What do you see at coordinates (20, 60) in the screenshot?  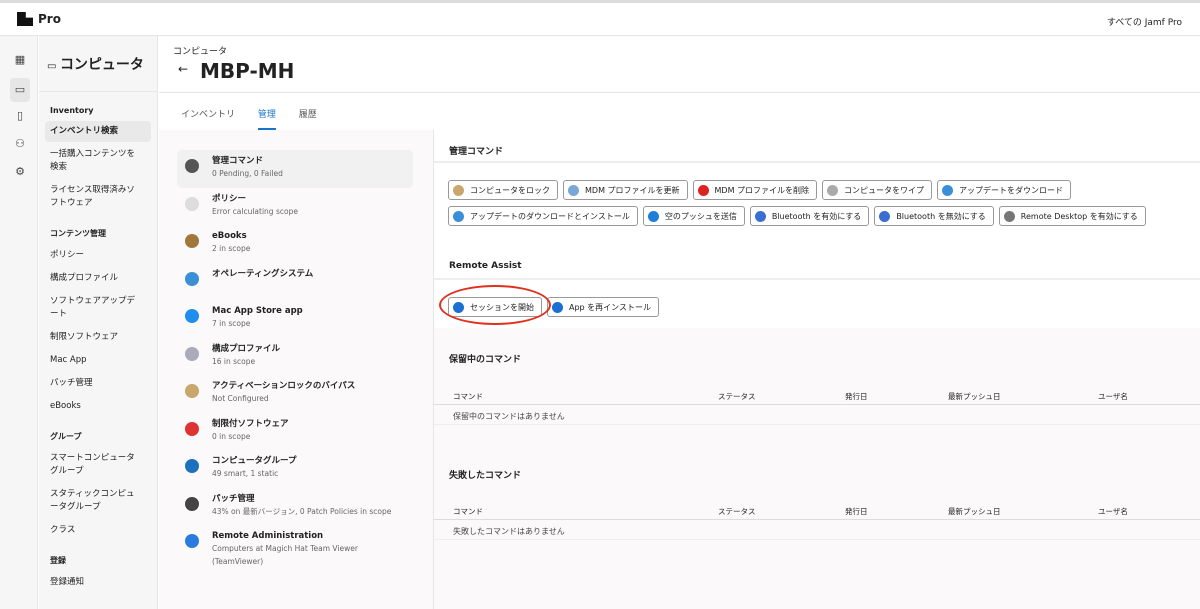 I see `dashboard-icon: ▦` at bounding box center [20, 60].